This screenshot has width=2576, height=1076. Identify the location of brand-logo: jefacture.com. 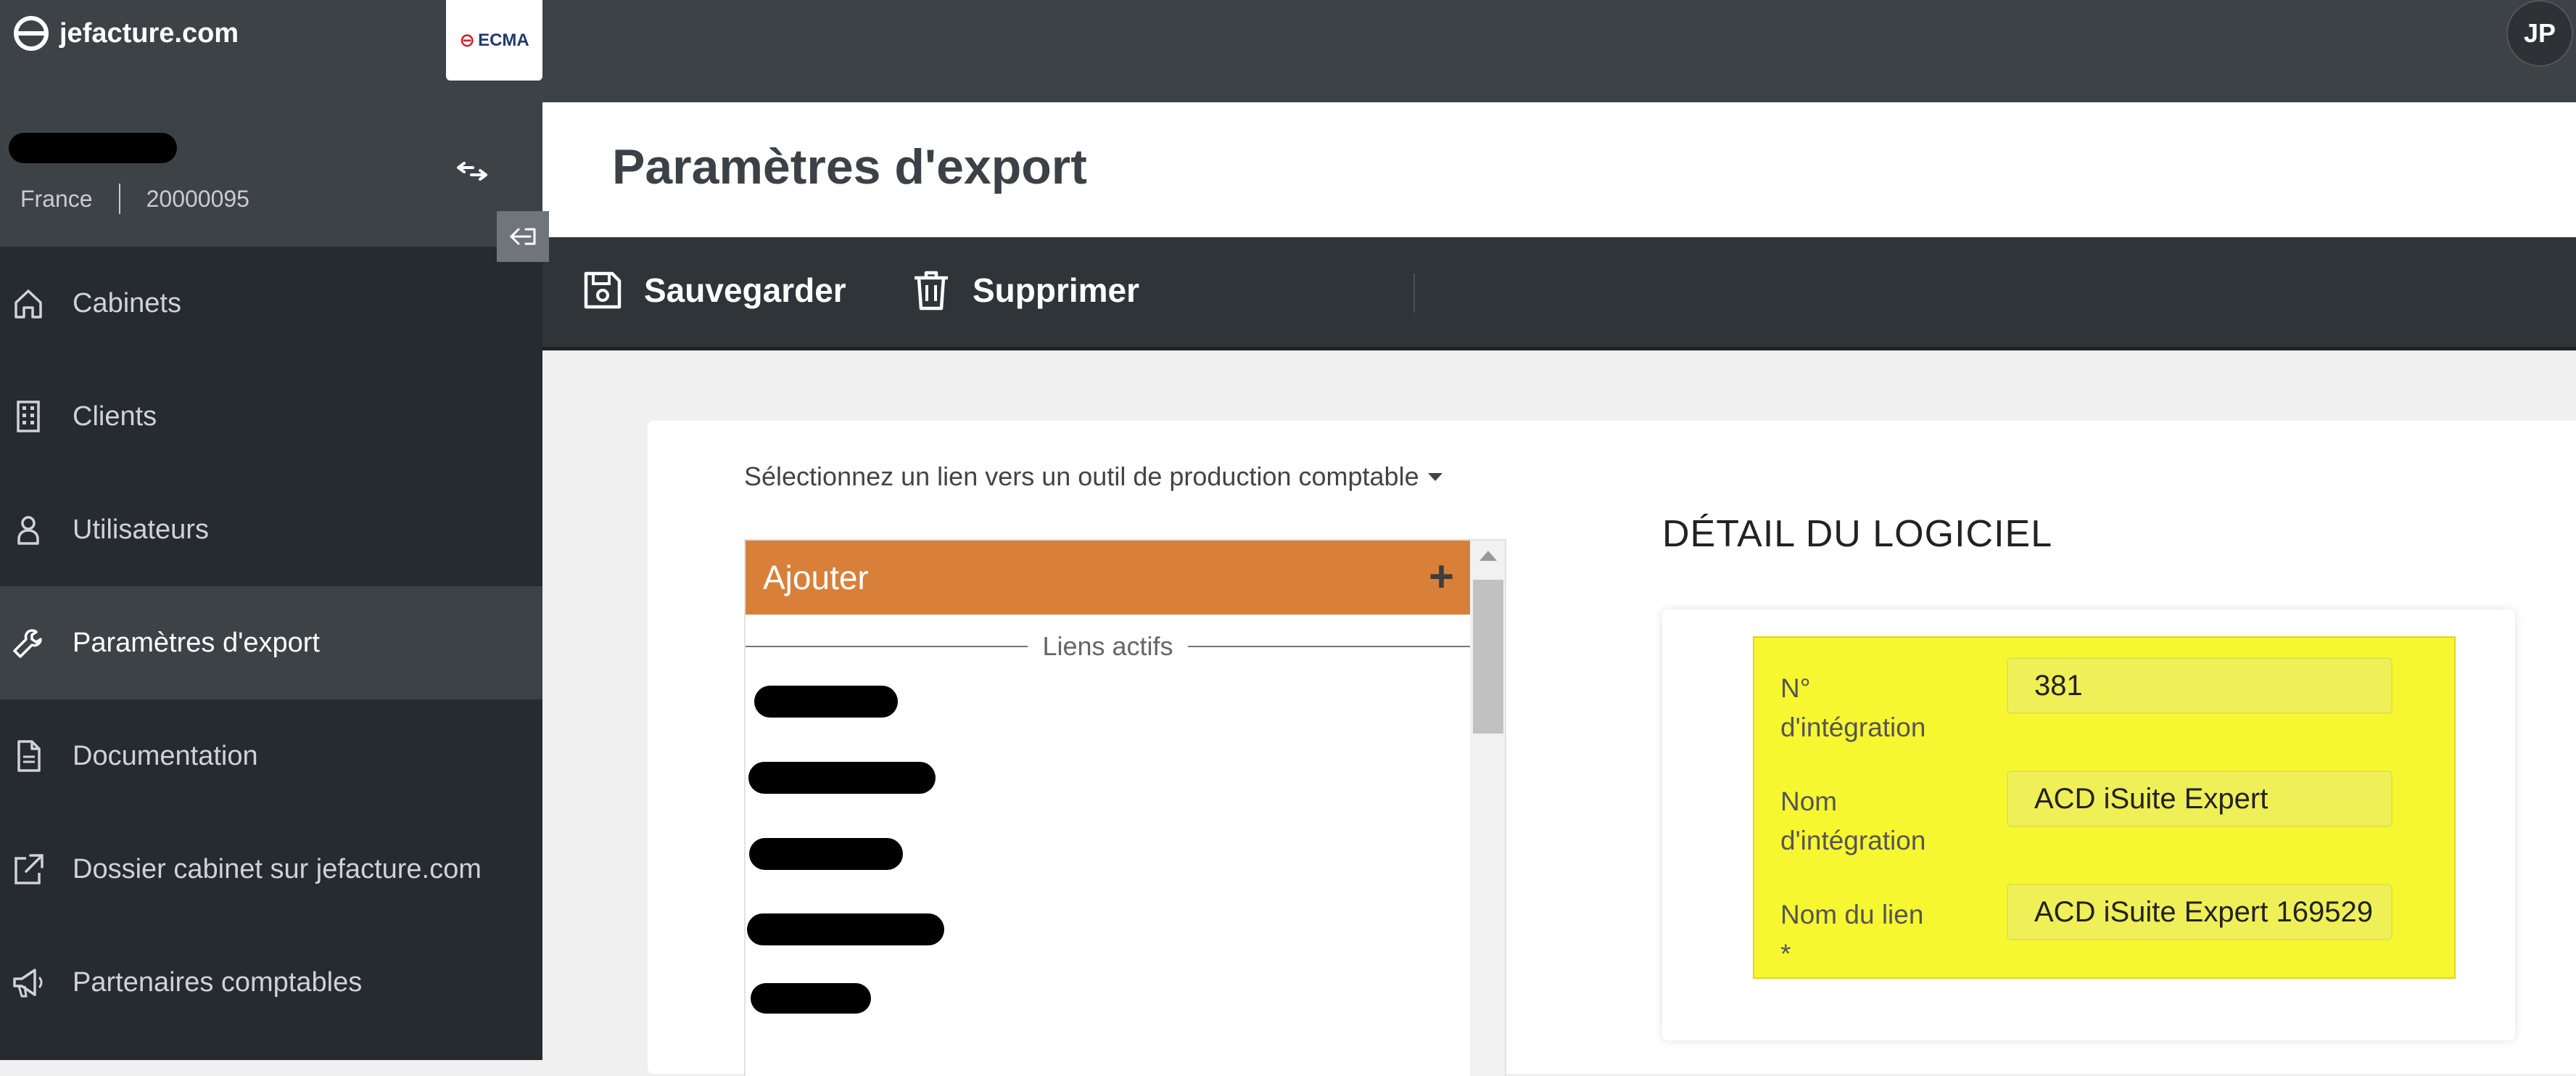
(126, 33).